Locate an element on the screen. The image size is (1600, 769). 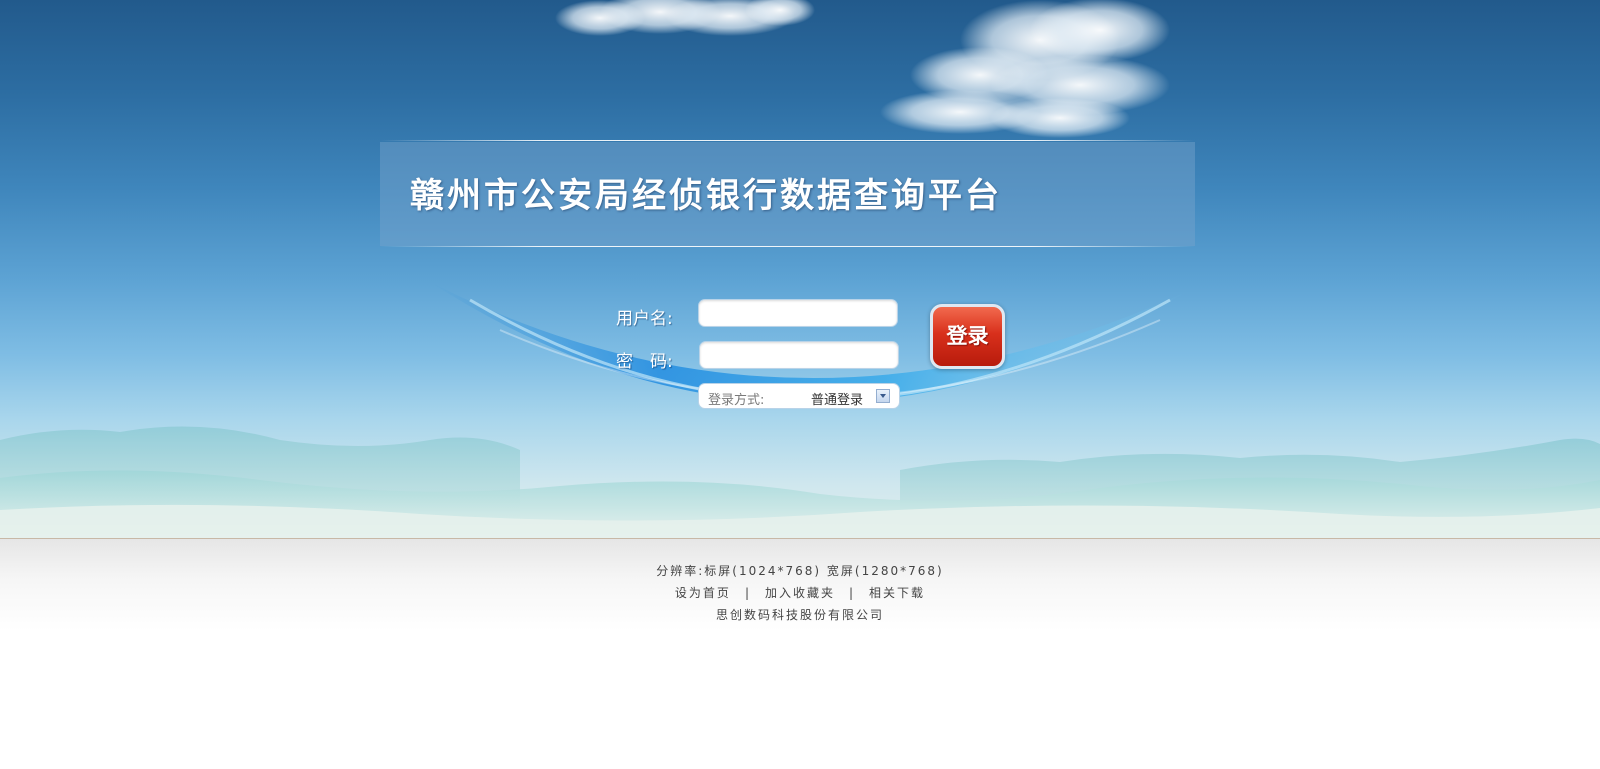
set-homepage-link: 设为首页 is located at coordinates (703, 593).